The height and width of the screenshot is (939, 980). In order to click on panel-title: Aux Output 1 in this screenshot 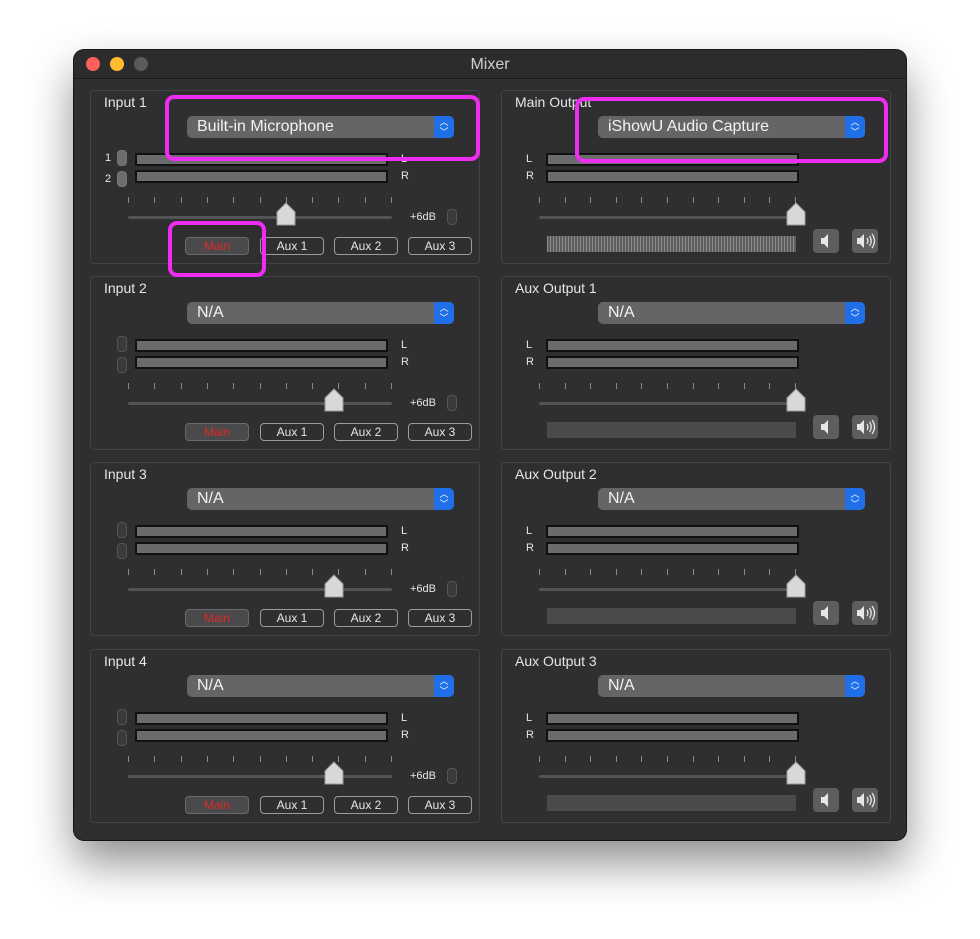, I will do `click(556, 288)`.